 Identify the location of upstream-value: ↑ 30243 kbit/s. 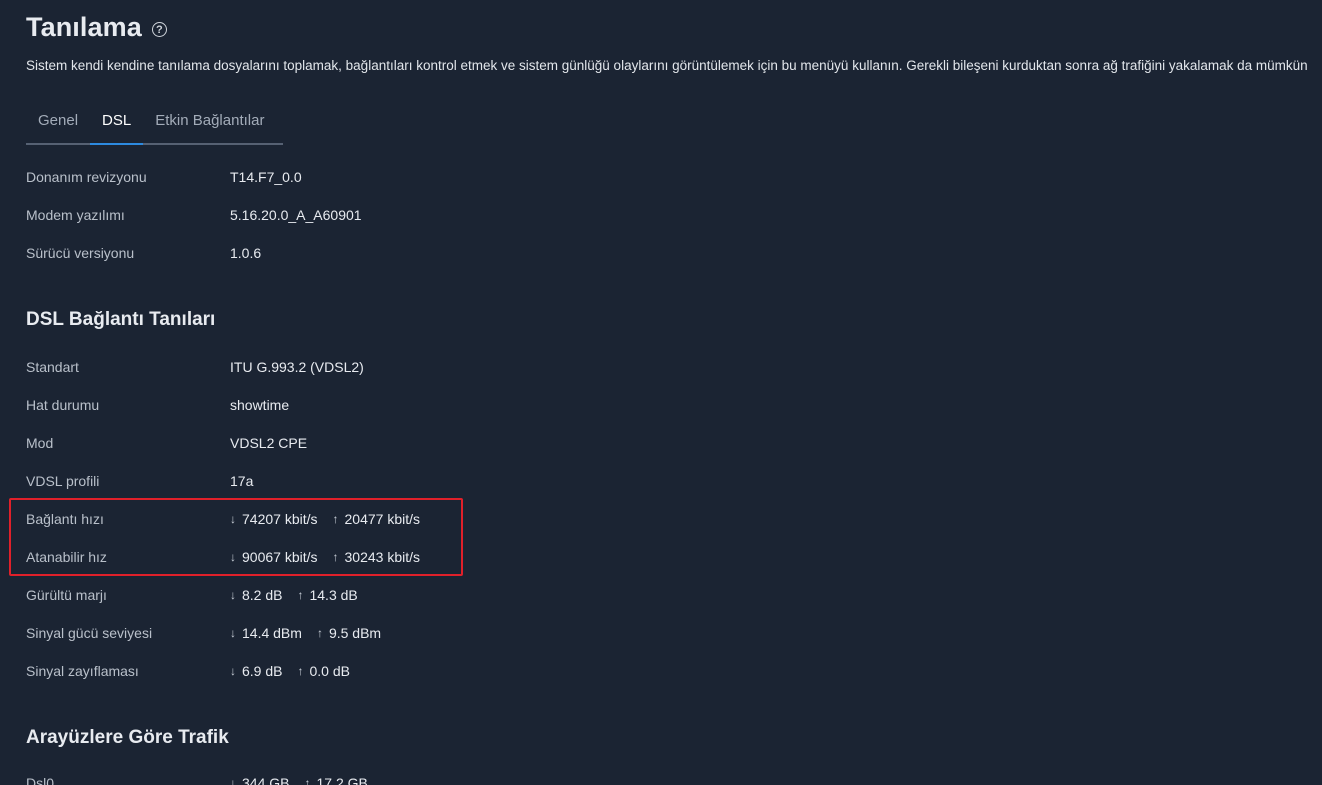
(376, 557).